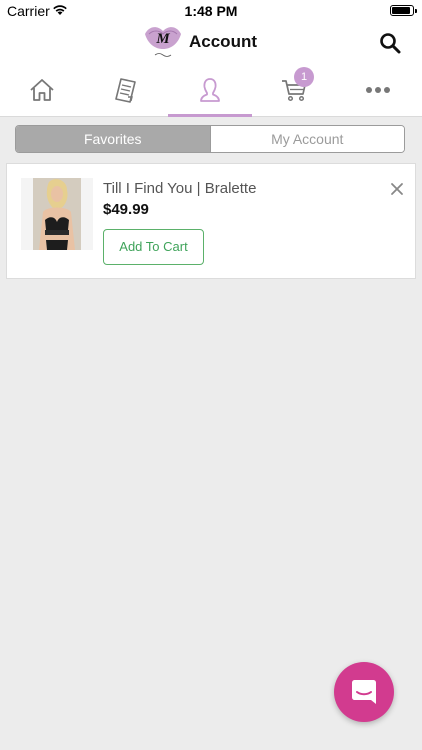 The image size is (422, 750). Describe the element at coordinates (113, 139) in the screenshot. I see `segment-favorites: Favorites` at that location.